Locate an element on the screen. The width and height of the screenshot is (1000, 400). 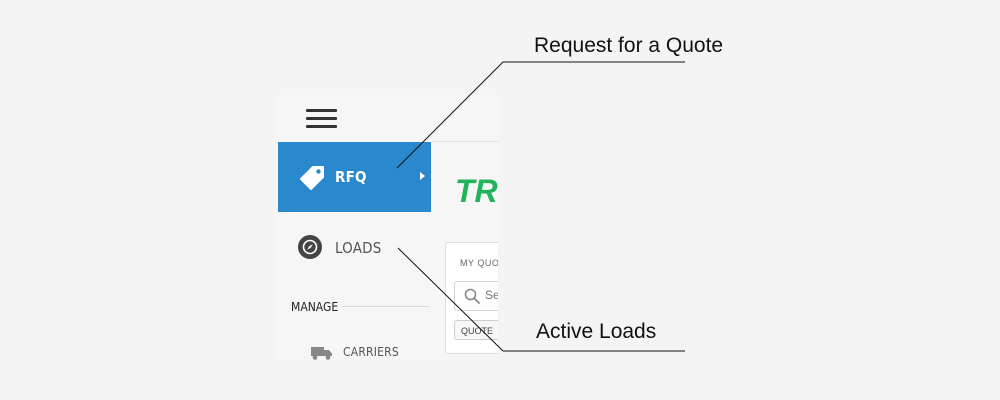
truck-icon is located at coordinates (321, 353).